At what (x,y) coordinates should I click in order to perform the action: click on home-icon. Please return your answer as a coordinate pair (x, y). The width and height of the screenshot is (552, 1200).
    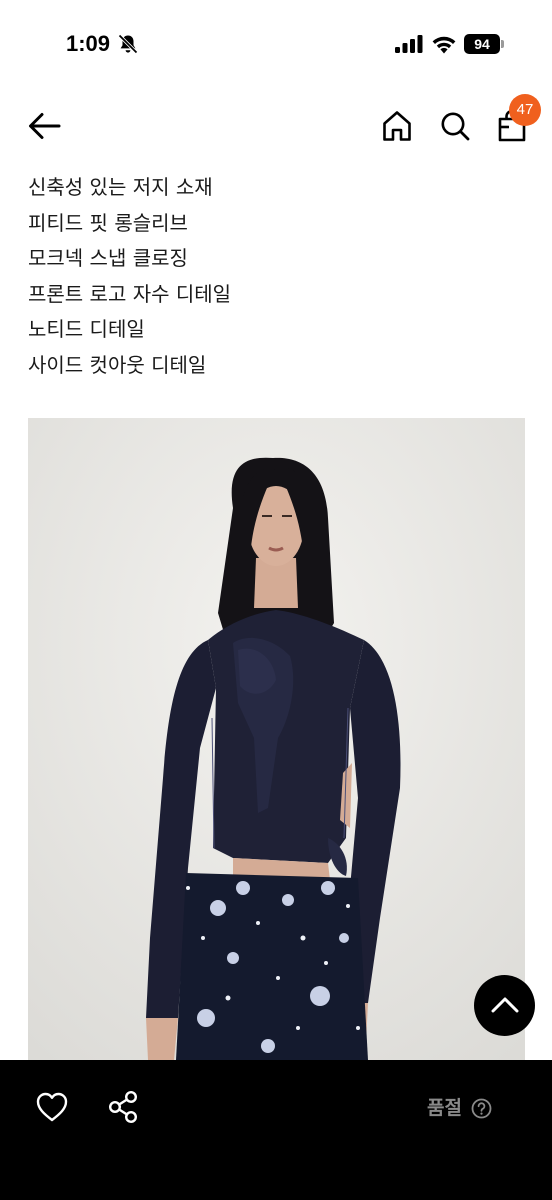
    Looking at the image, I should click on (397, 126).